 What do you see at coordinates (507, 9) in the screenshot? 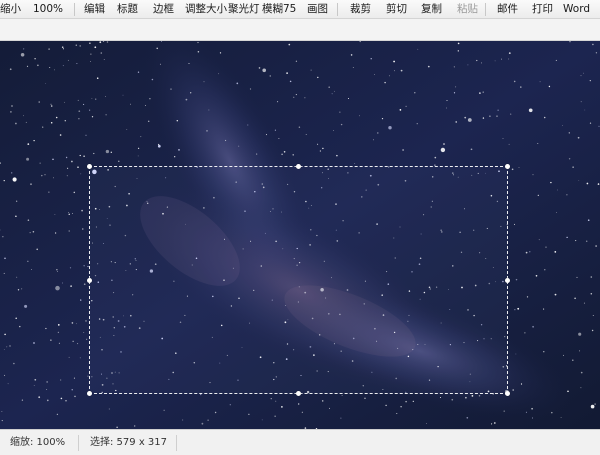
I see `mail-button: 邮件` at bounding box center [507, 9].